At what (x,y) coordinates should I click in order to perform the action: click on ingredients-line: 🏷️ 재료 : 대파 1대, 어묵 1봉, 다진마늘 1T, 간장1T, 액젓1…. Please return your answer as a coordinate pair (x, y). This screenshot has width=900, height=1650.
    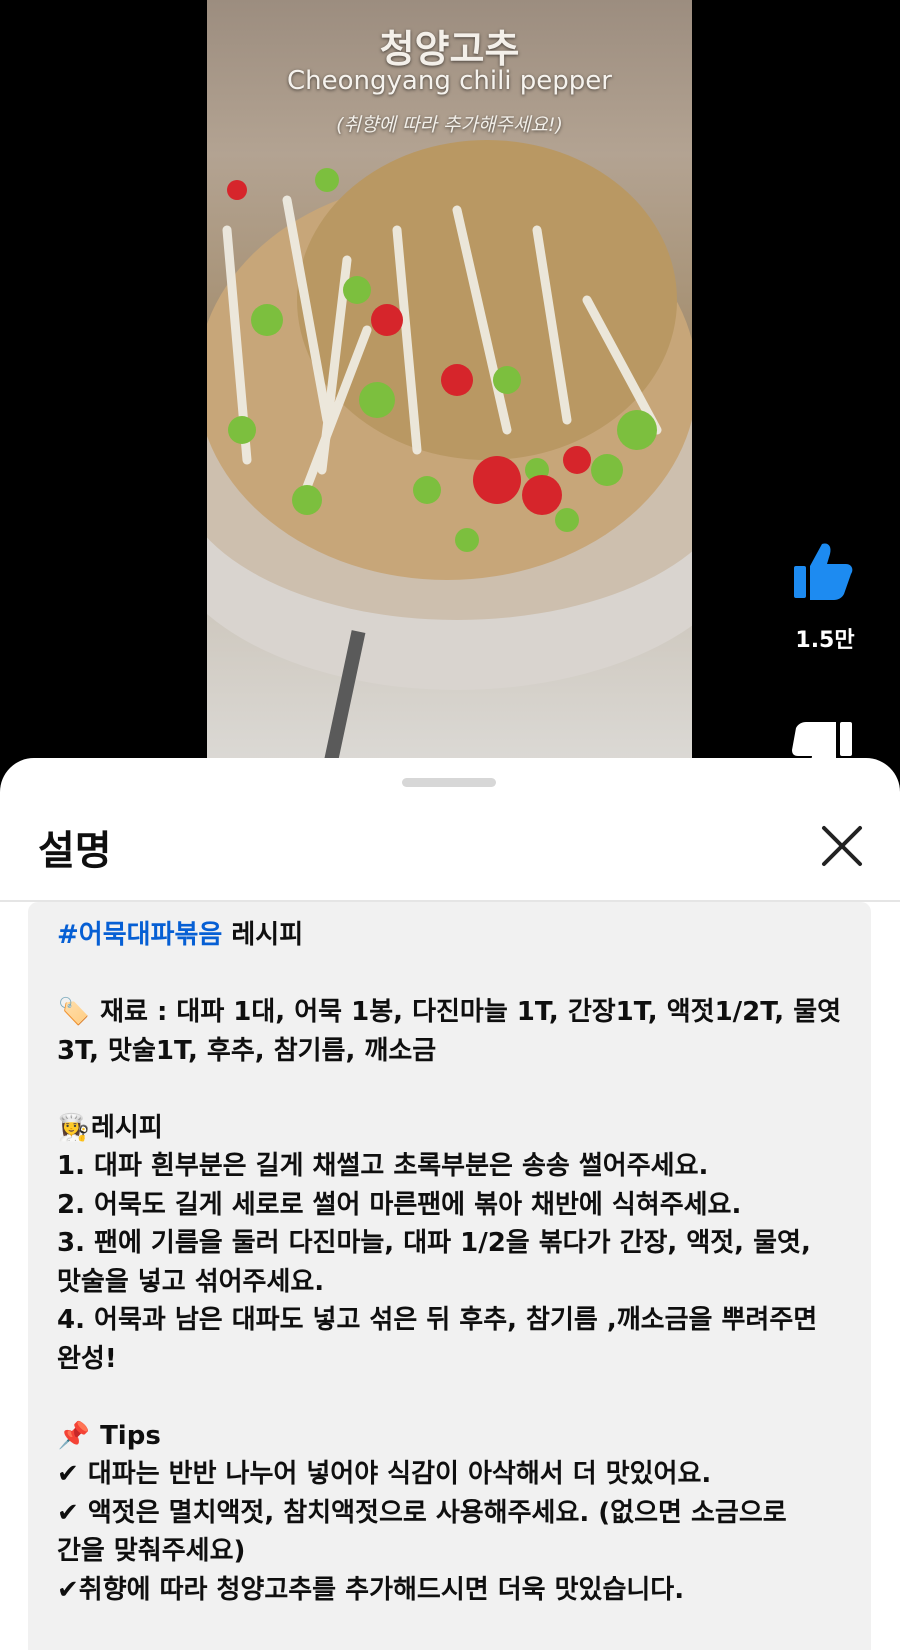
    Looking at the image, I should click on (457, 1012).